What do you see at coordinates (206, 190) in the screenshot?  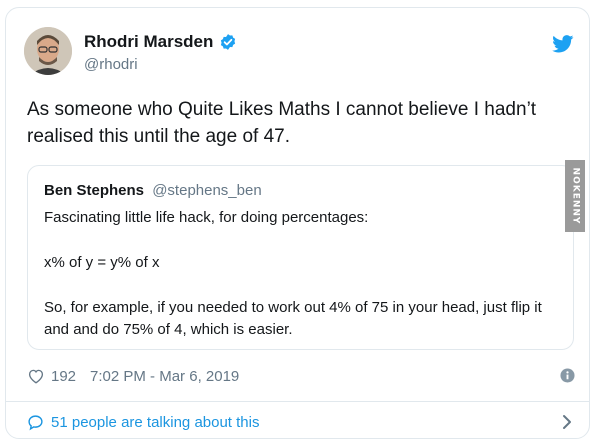 I see `quoted-author-handle: @stephens_ben` at bounding box center [206, 190].